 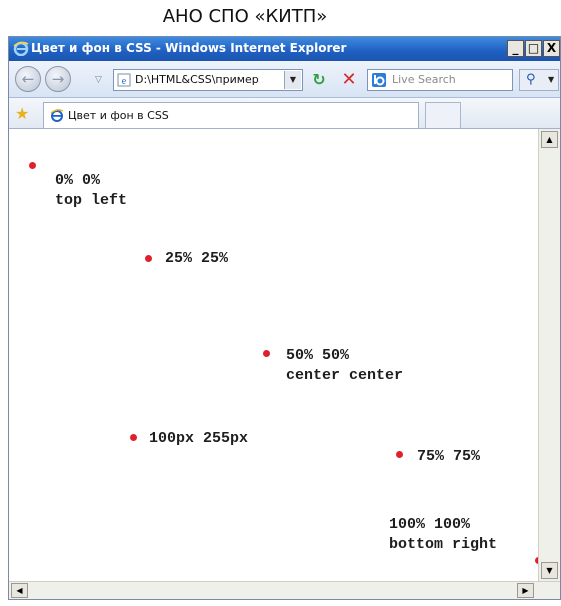 I want to click on minimize-button: _, so click(x=515, y=48).